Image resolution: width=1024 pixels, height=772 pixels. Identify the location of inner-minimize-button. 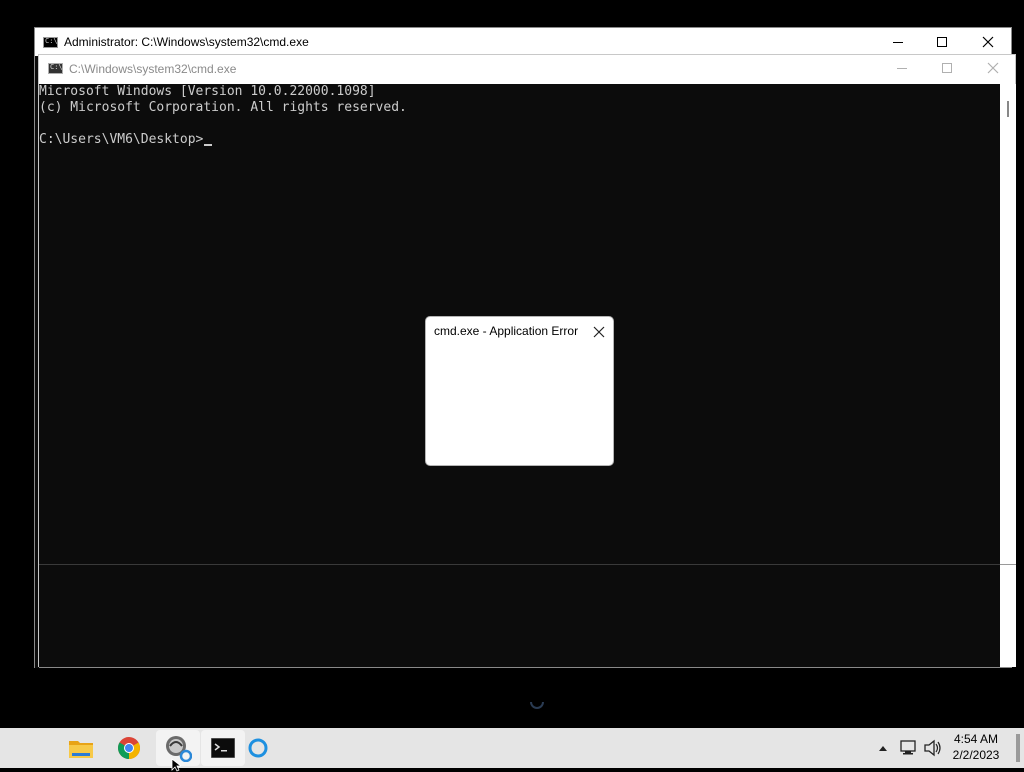
(902, 68).